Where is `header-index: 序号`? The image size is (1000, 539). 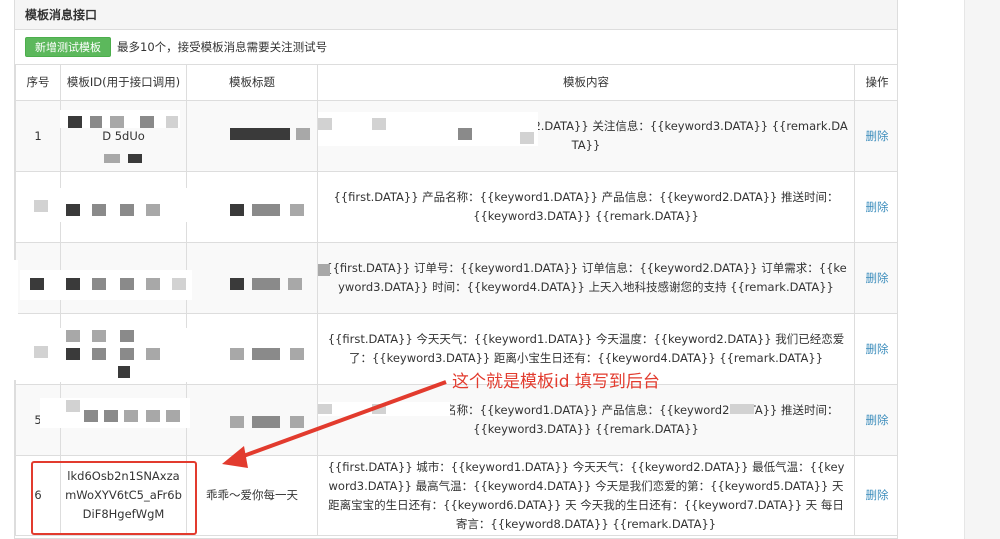 header-index: 序号 is located at coordinates (38, 82).